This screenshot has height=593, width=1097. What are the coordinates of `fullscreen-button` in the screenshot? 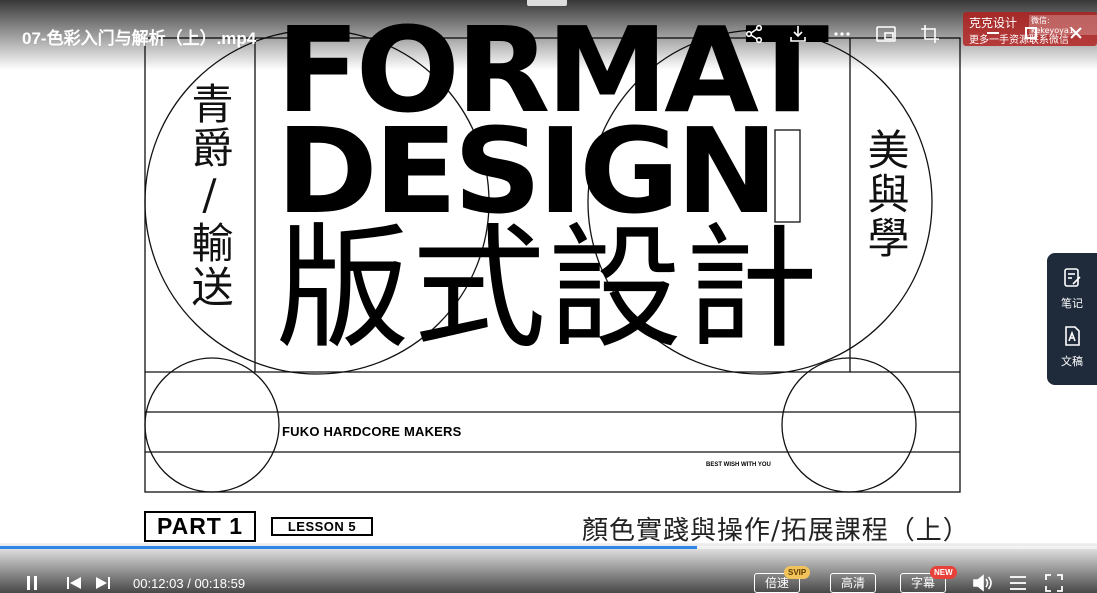 It's located at (1054, 583).